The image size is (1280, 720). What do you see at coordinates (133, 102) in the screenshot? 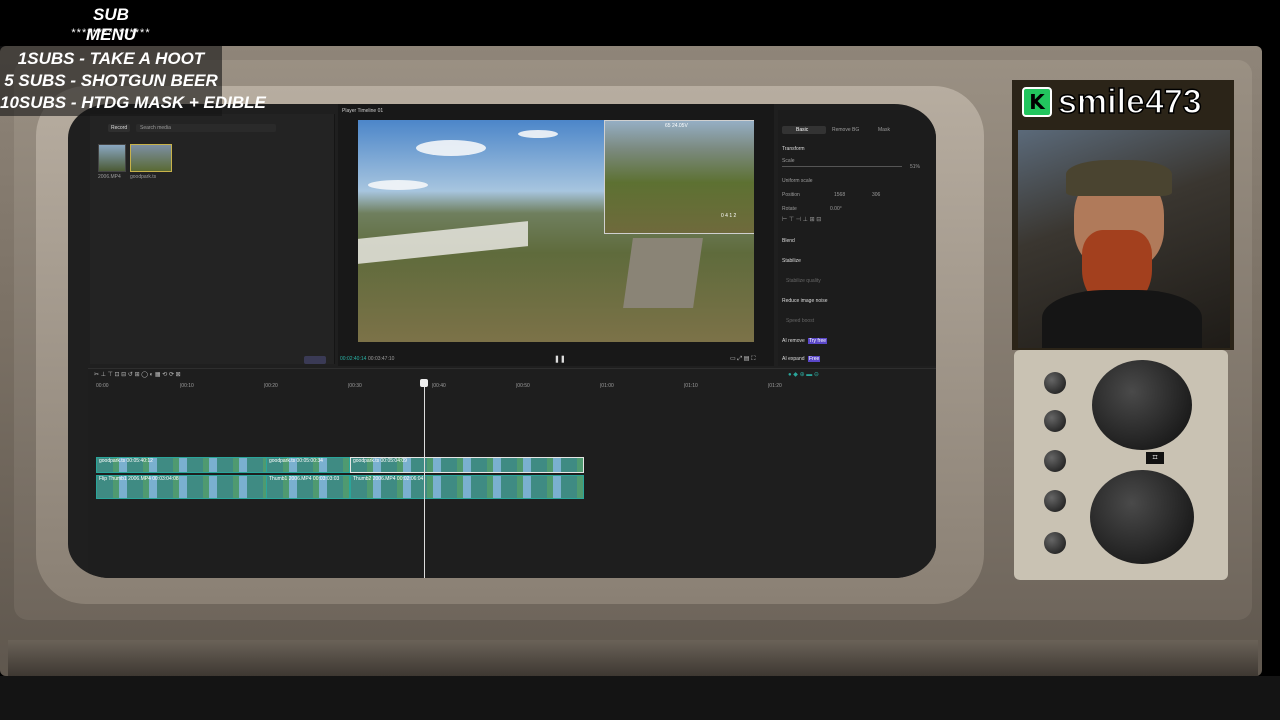
I see `subs-line-3: 10SUBS - HTDG MASK + EDIBLE` at bounding box center [133, 102].